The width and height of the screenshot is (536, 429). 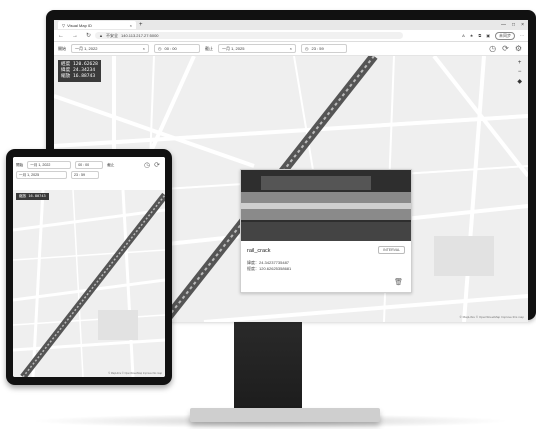 What do you see at coordinates (518, 48) in the screenshot?
I see `settings-icon: ⚙` at bounding box center [518, 48].